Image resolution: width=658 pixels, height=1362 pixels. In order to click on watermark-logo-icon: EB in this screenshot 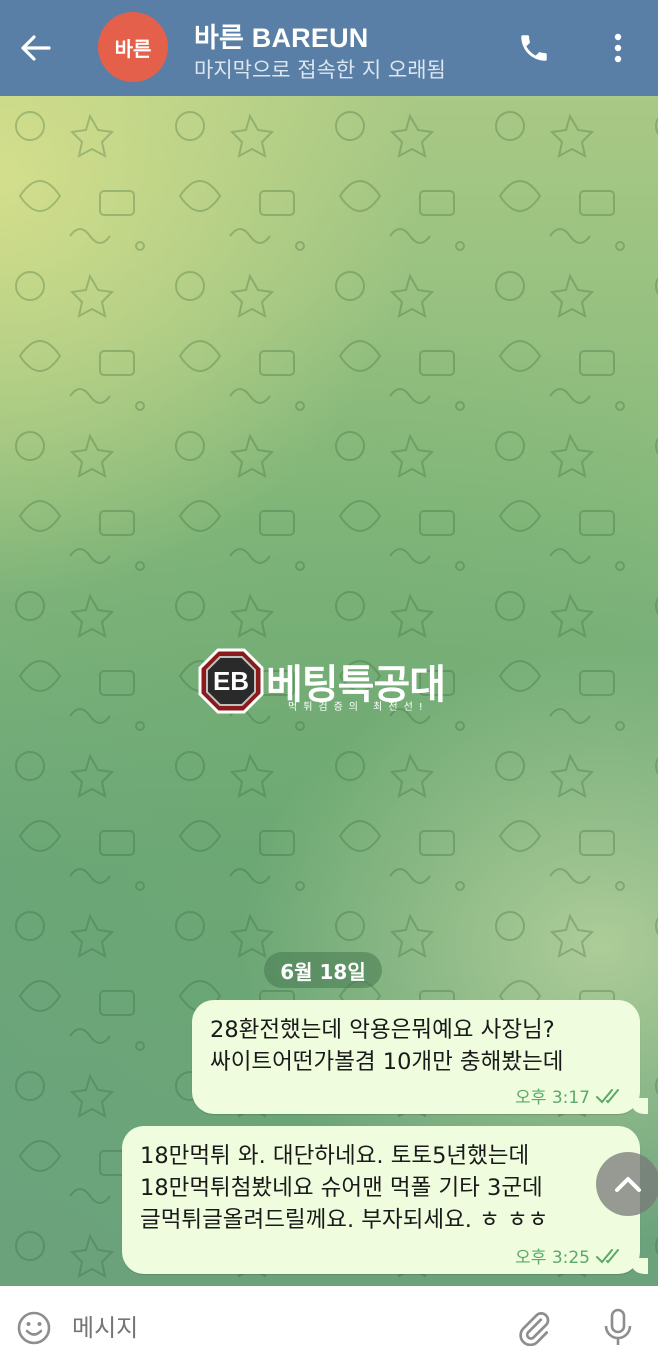, I will do `click(231, 681)`.